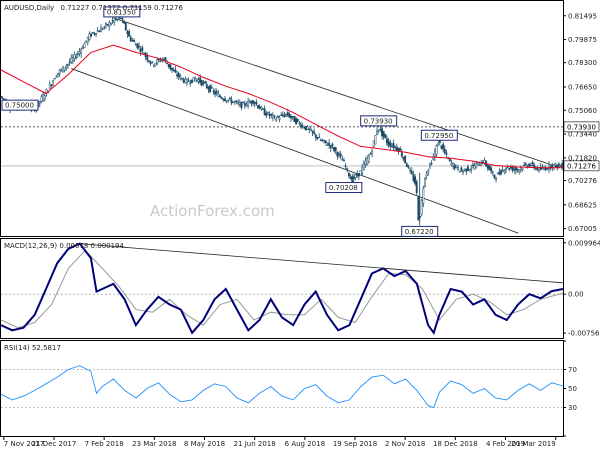 The image size is (600, 450). I want to click on rsi-panel-title: RSI(14) 52.5817, so click(32, 348).